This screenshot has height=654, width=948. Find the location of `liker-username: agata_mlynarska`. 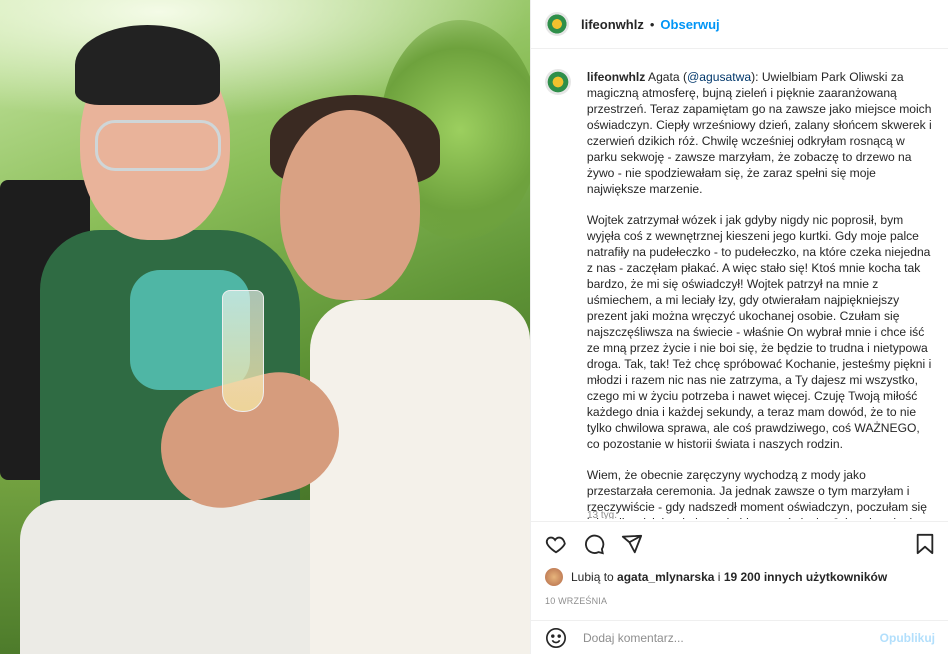

liker-username: agata_mlynarska is located at coordinates (665, 577).